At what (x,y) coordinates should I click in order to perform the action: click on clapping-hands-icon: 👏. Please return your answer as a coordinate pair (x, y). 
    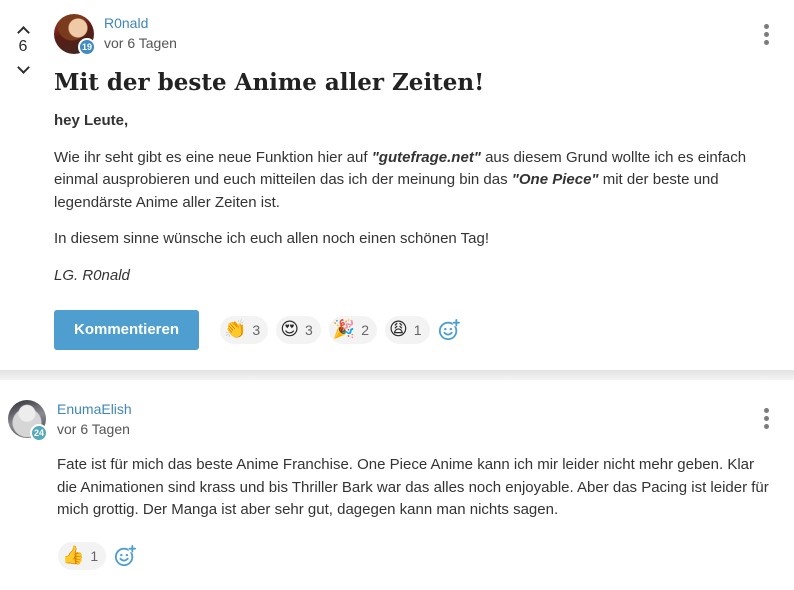
    Looking at the image, I should click on (235, 329).